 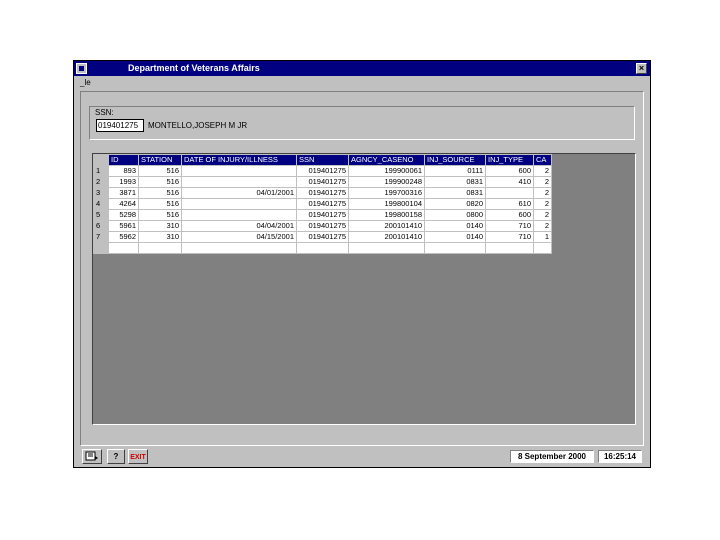 I want to click on cell-id: 5298, so click(x=123, y=215).